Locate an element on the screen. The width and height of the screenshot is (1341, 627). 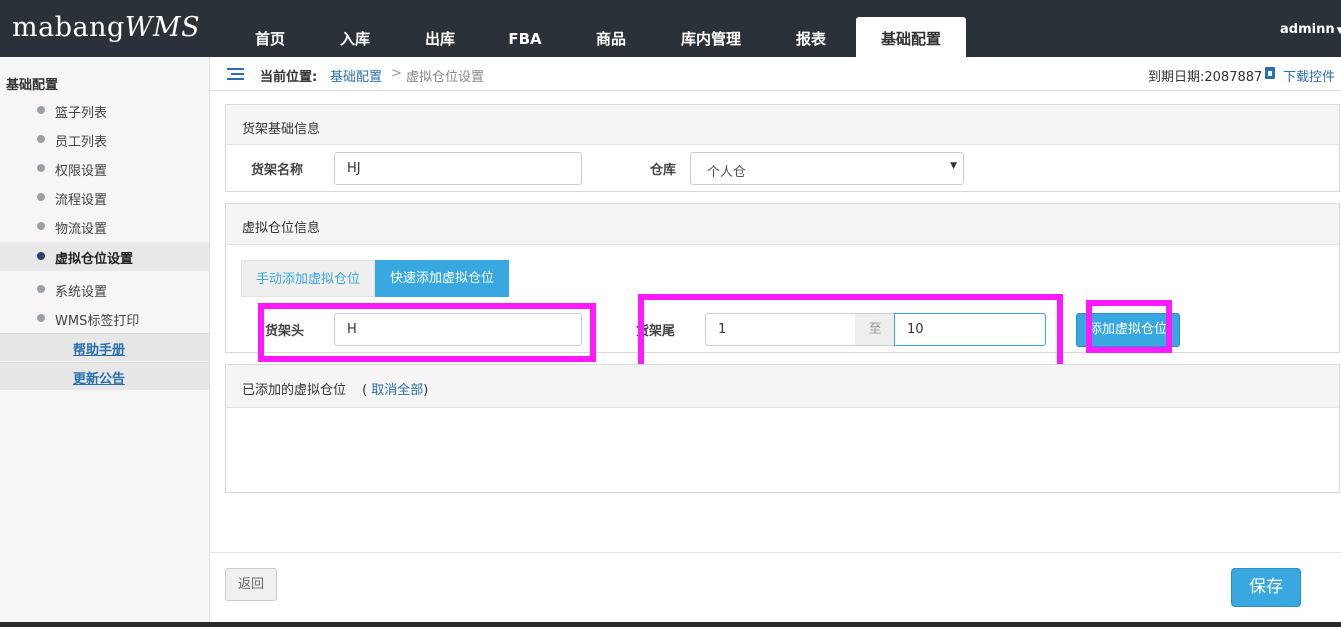
sidebar-item-logistics: 物流设置 is located at coordinates (104, 226).